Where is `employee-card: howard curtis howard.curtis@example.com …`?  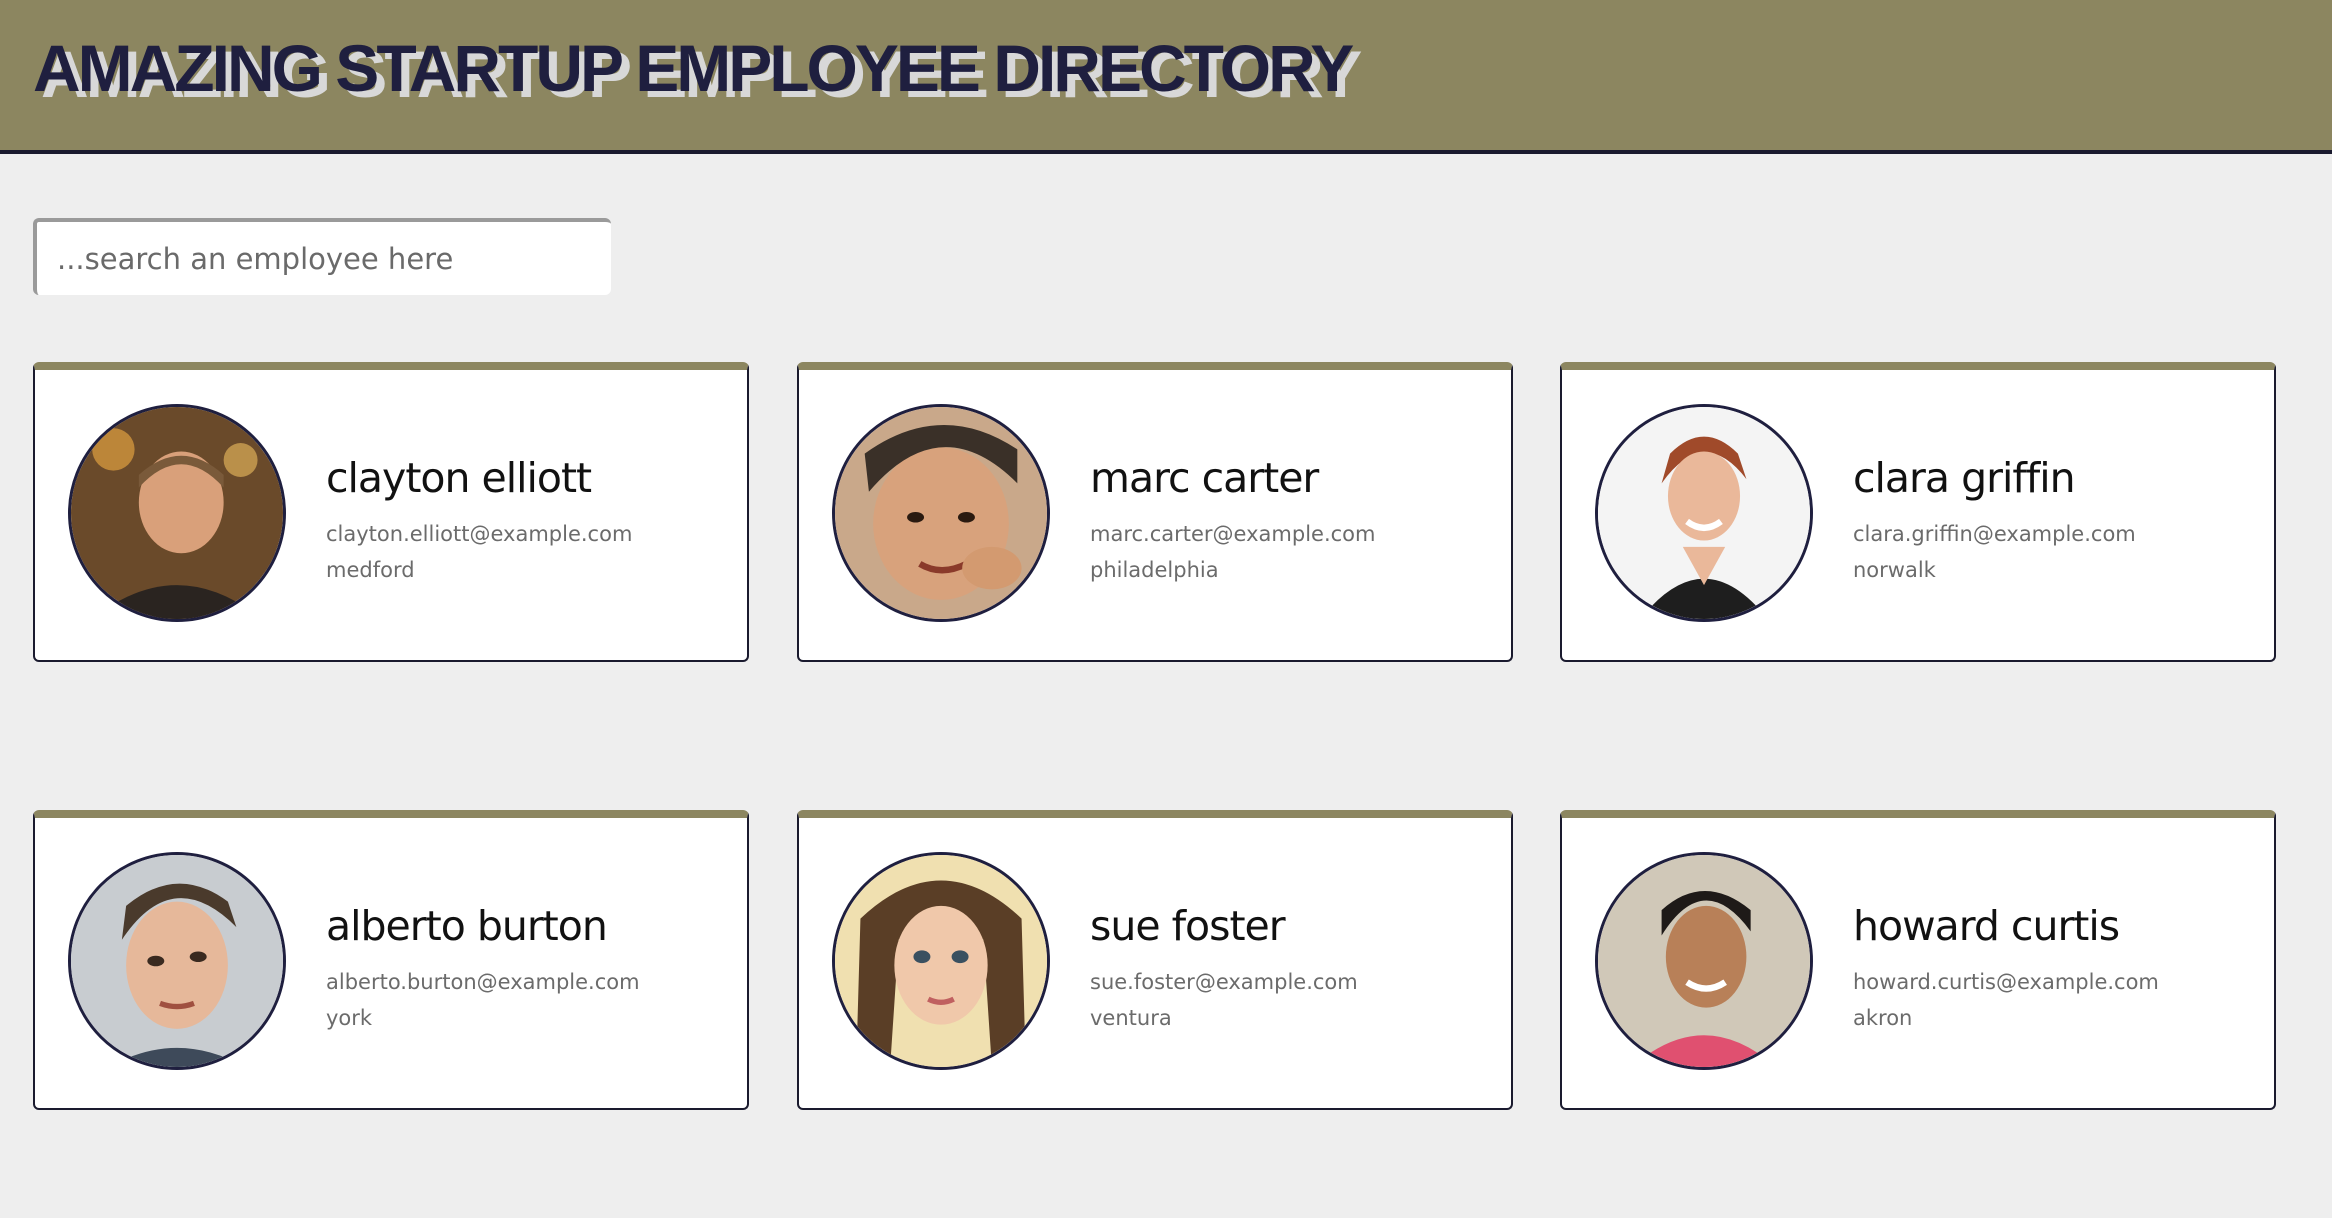
employee-card: howard curtis howard.curtis@example.com … is located at coordinates (1918, 960).